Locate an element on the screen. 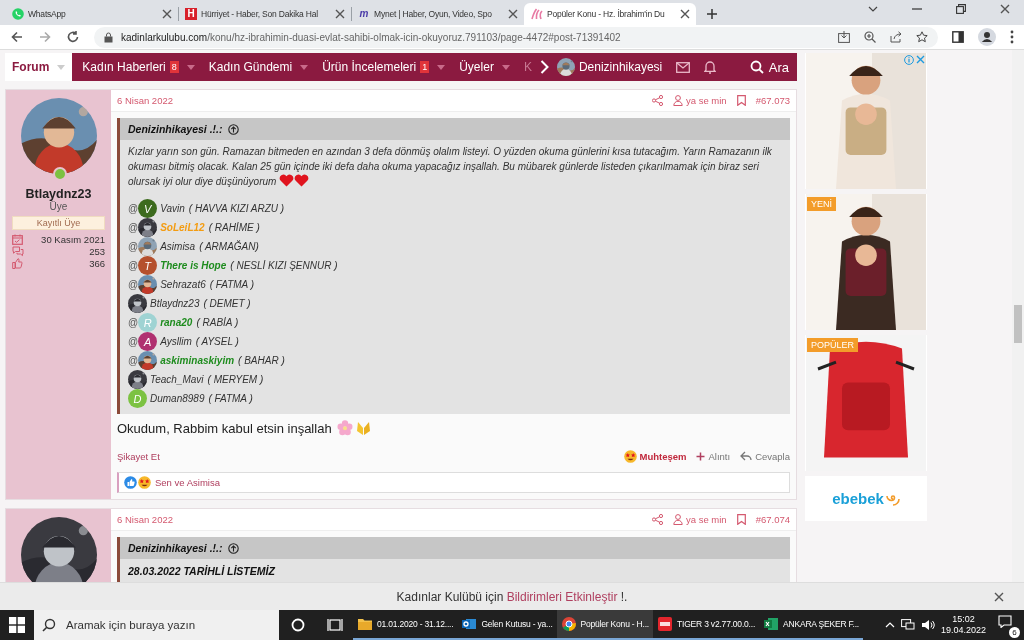  install-icon is located at coordinates (844, 37).